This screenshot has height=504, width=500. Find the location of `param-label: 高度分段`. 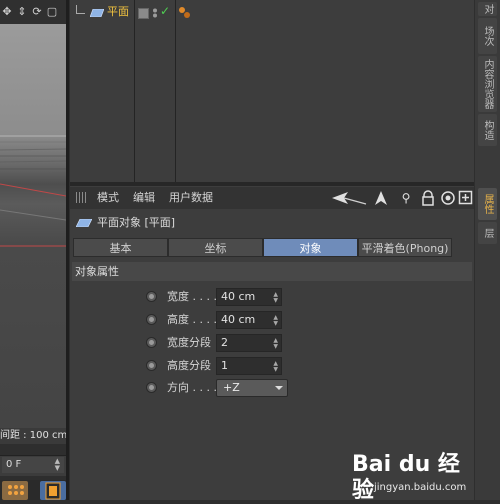

param-label: 高度分段 is located at coordinates (189, 365).